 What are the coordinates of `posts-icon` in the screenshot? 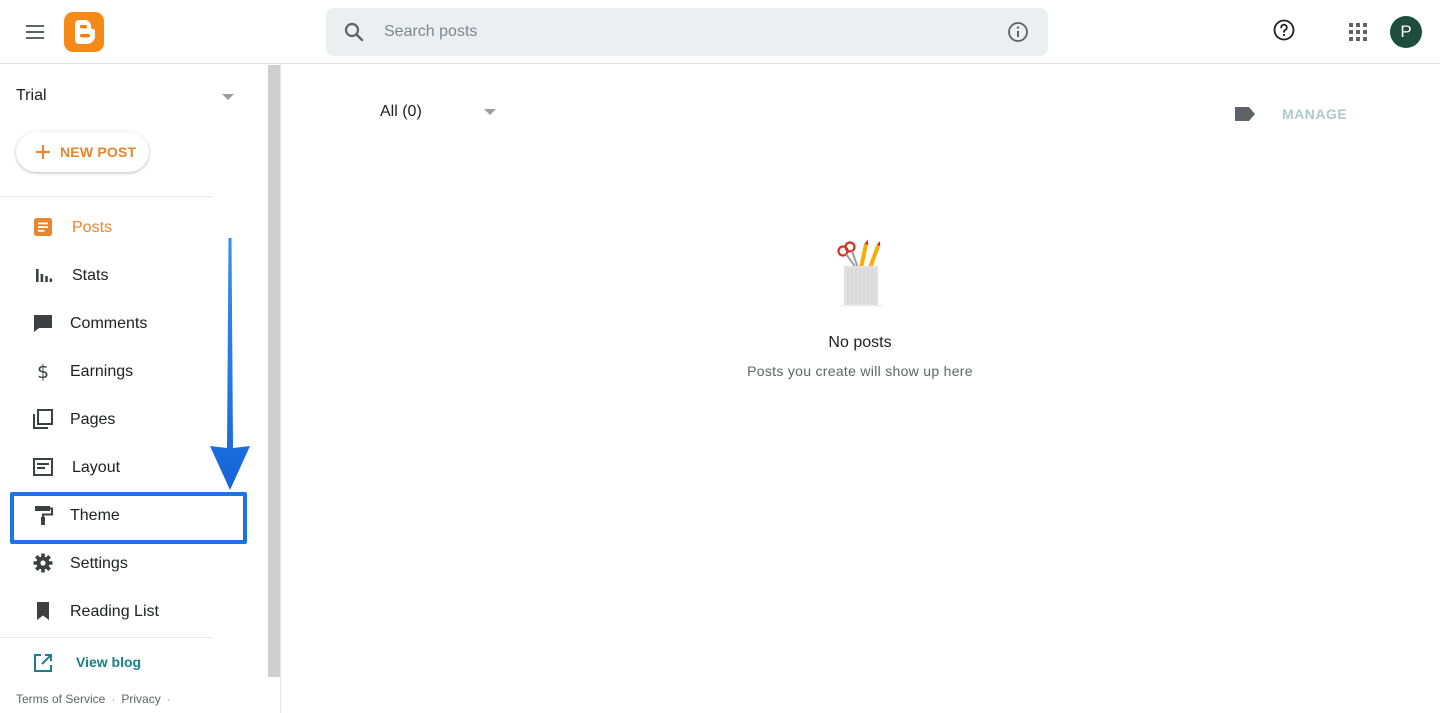 It's located at (43, 227).